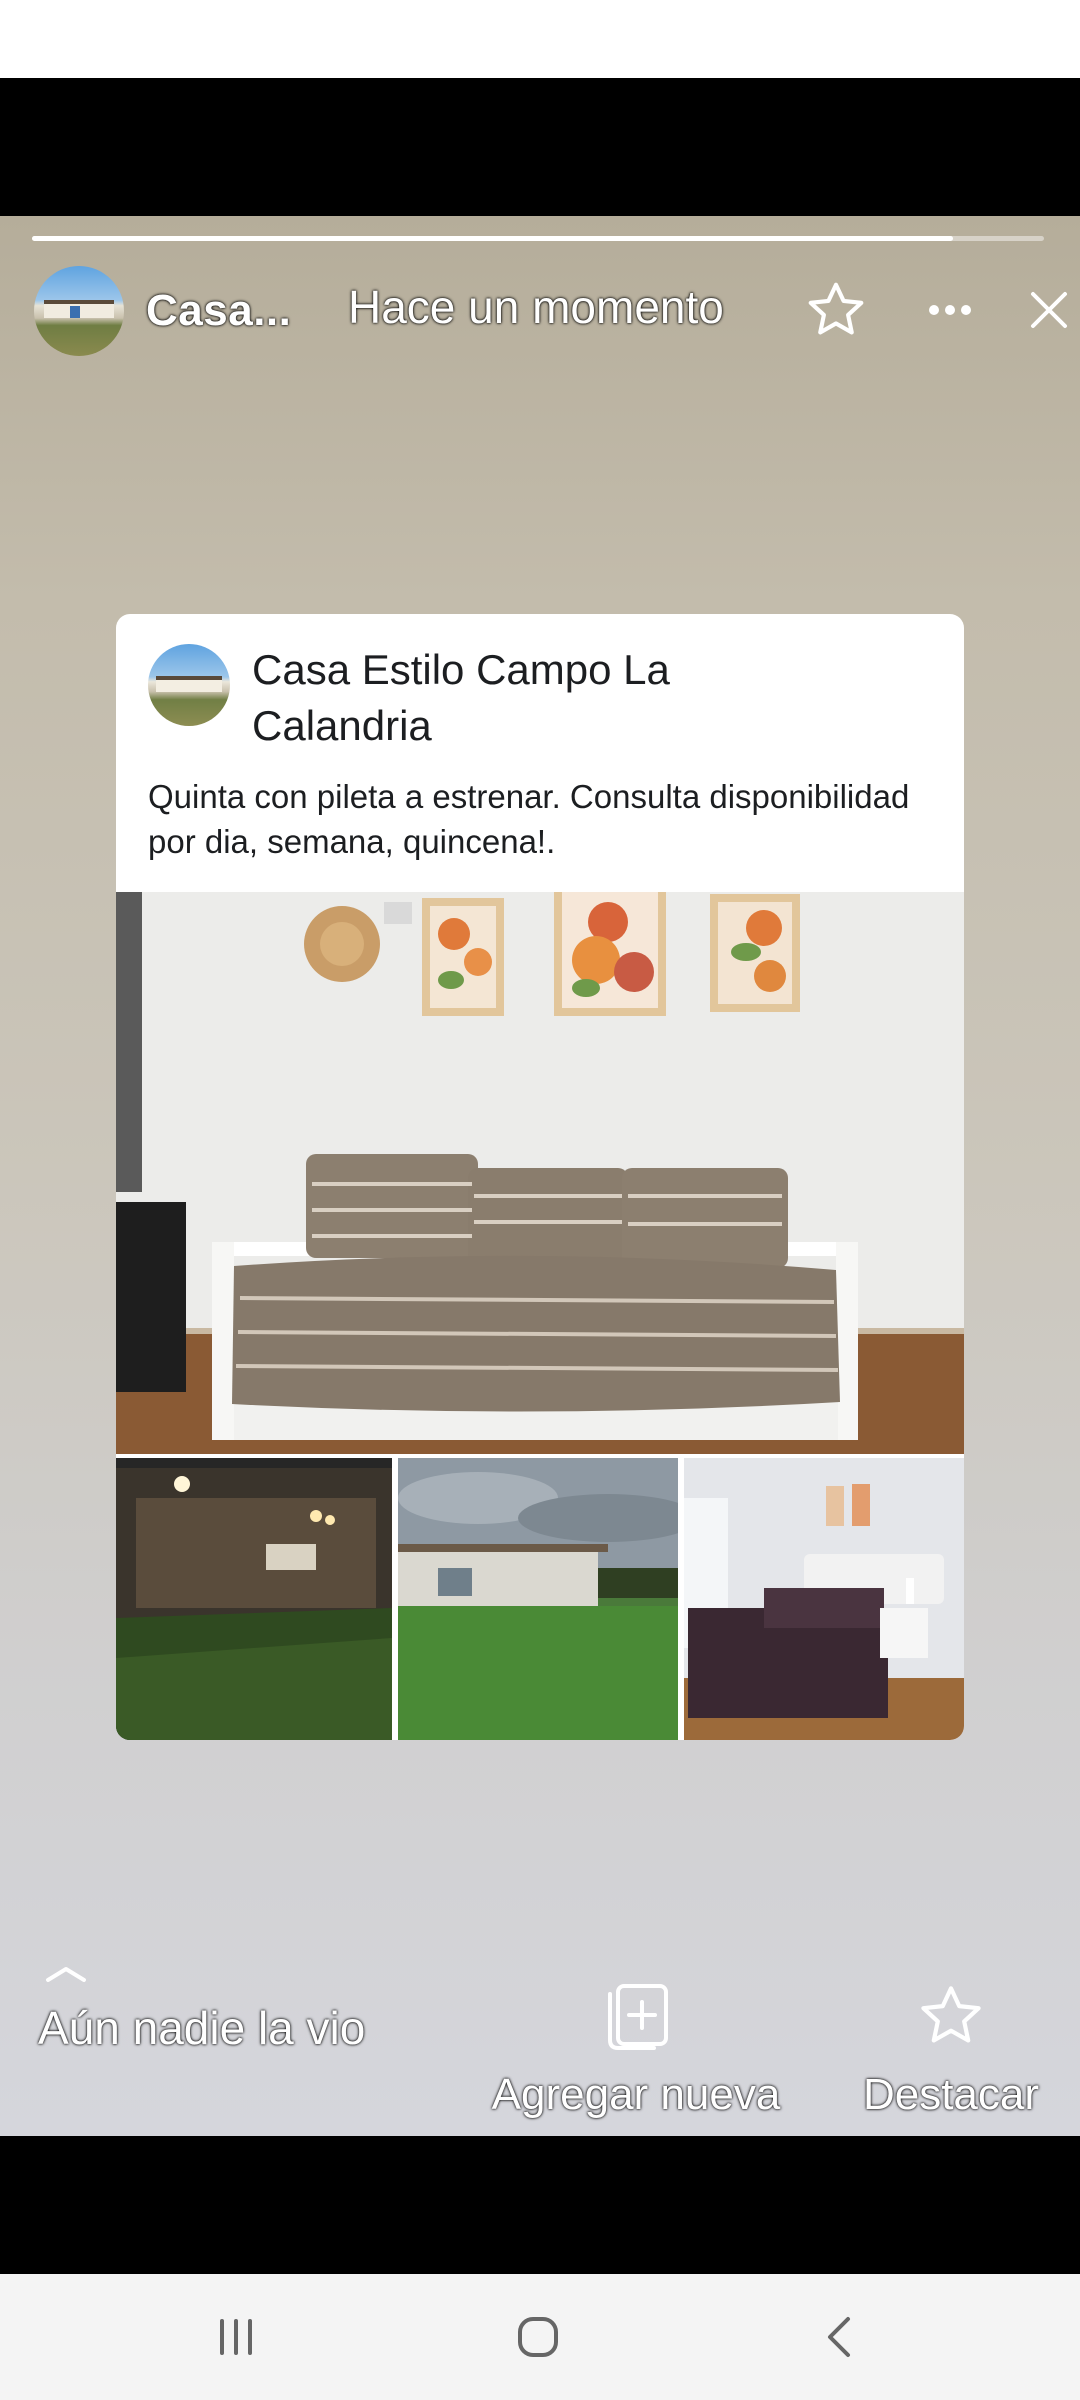 Image resolution: width=1080 pixels, height=2400 pixels. I want to click on back-icon, so click(840, 2337).